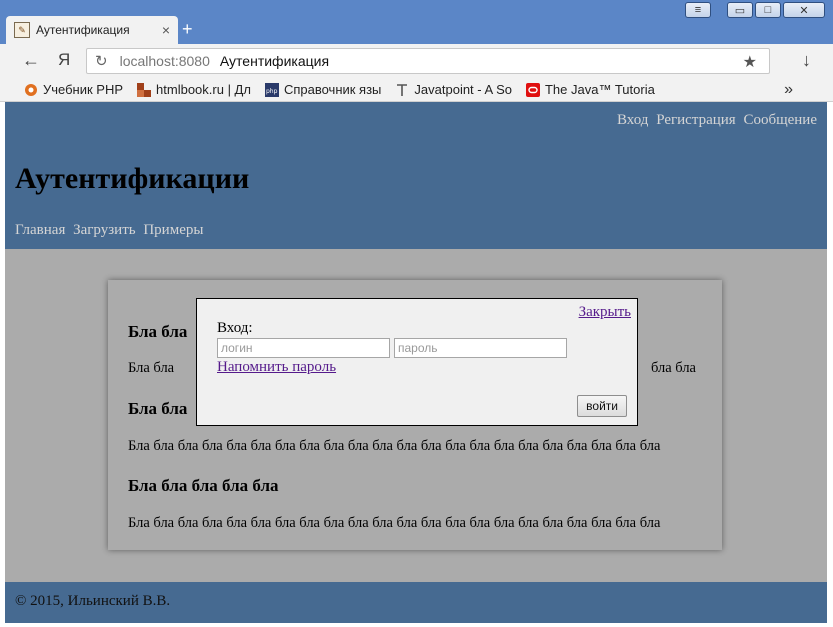 Image resolution: width=833 pixels, height=627 pixels. I want to click on yandex-icon: Я, so click(64, 60).